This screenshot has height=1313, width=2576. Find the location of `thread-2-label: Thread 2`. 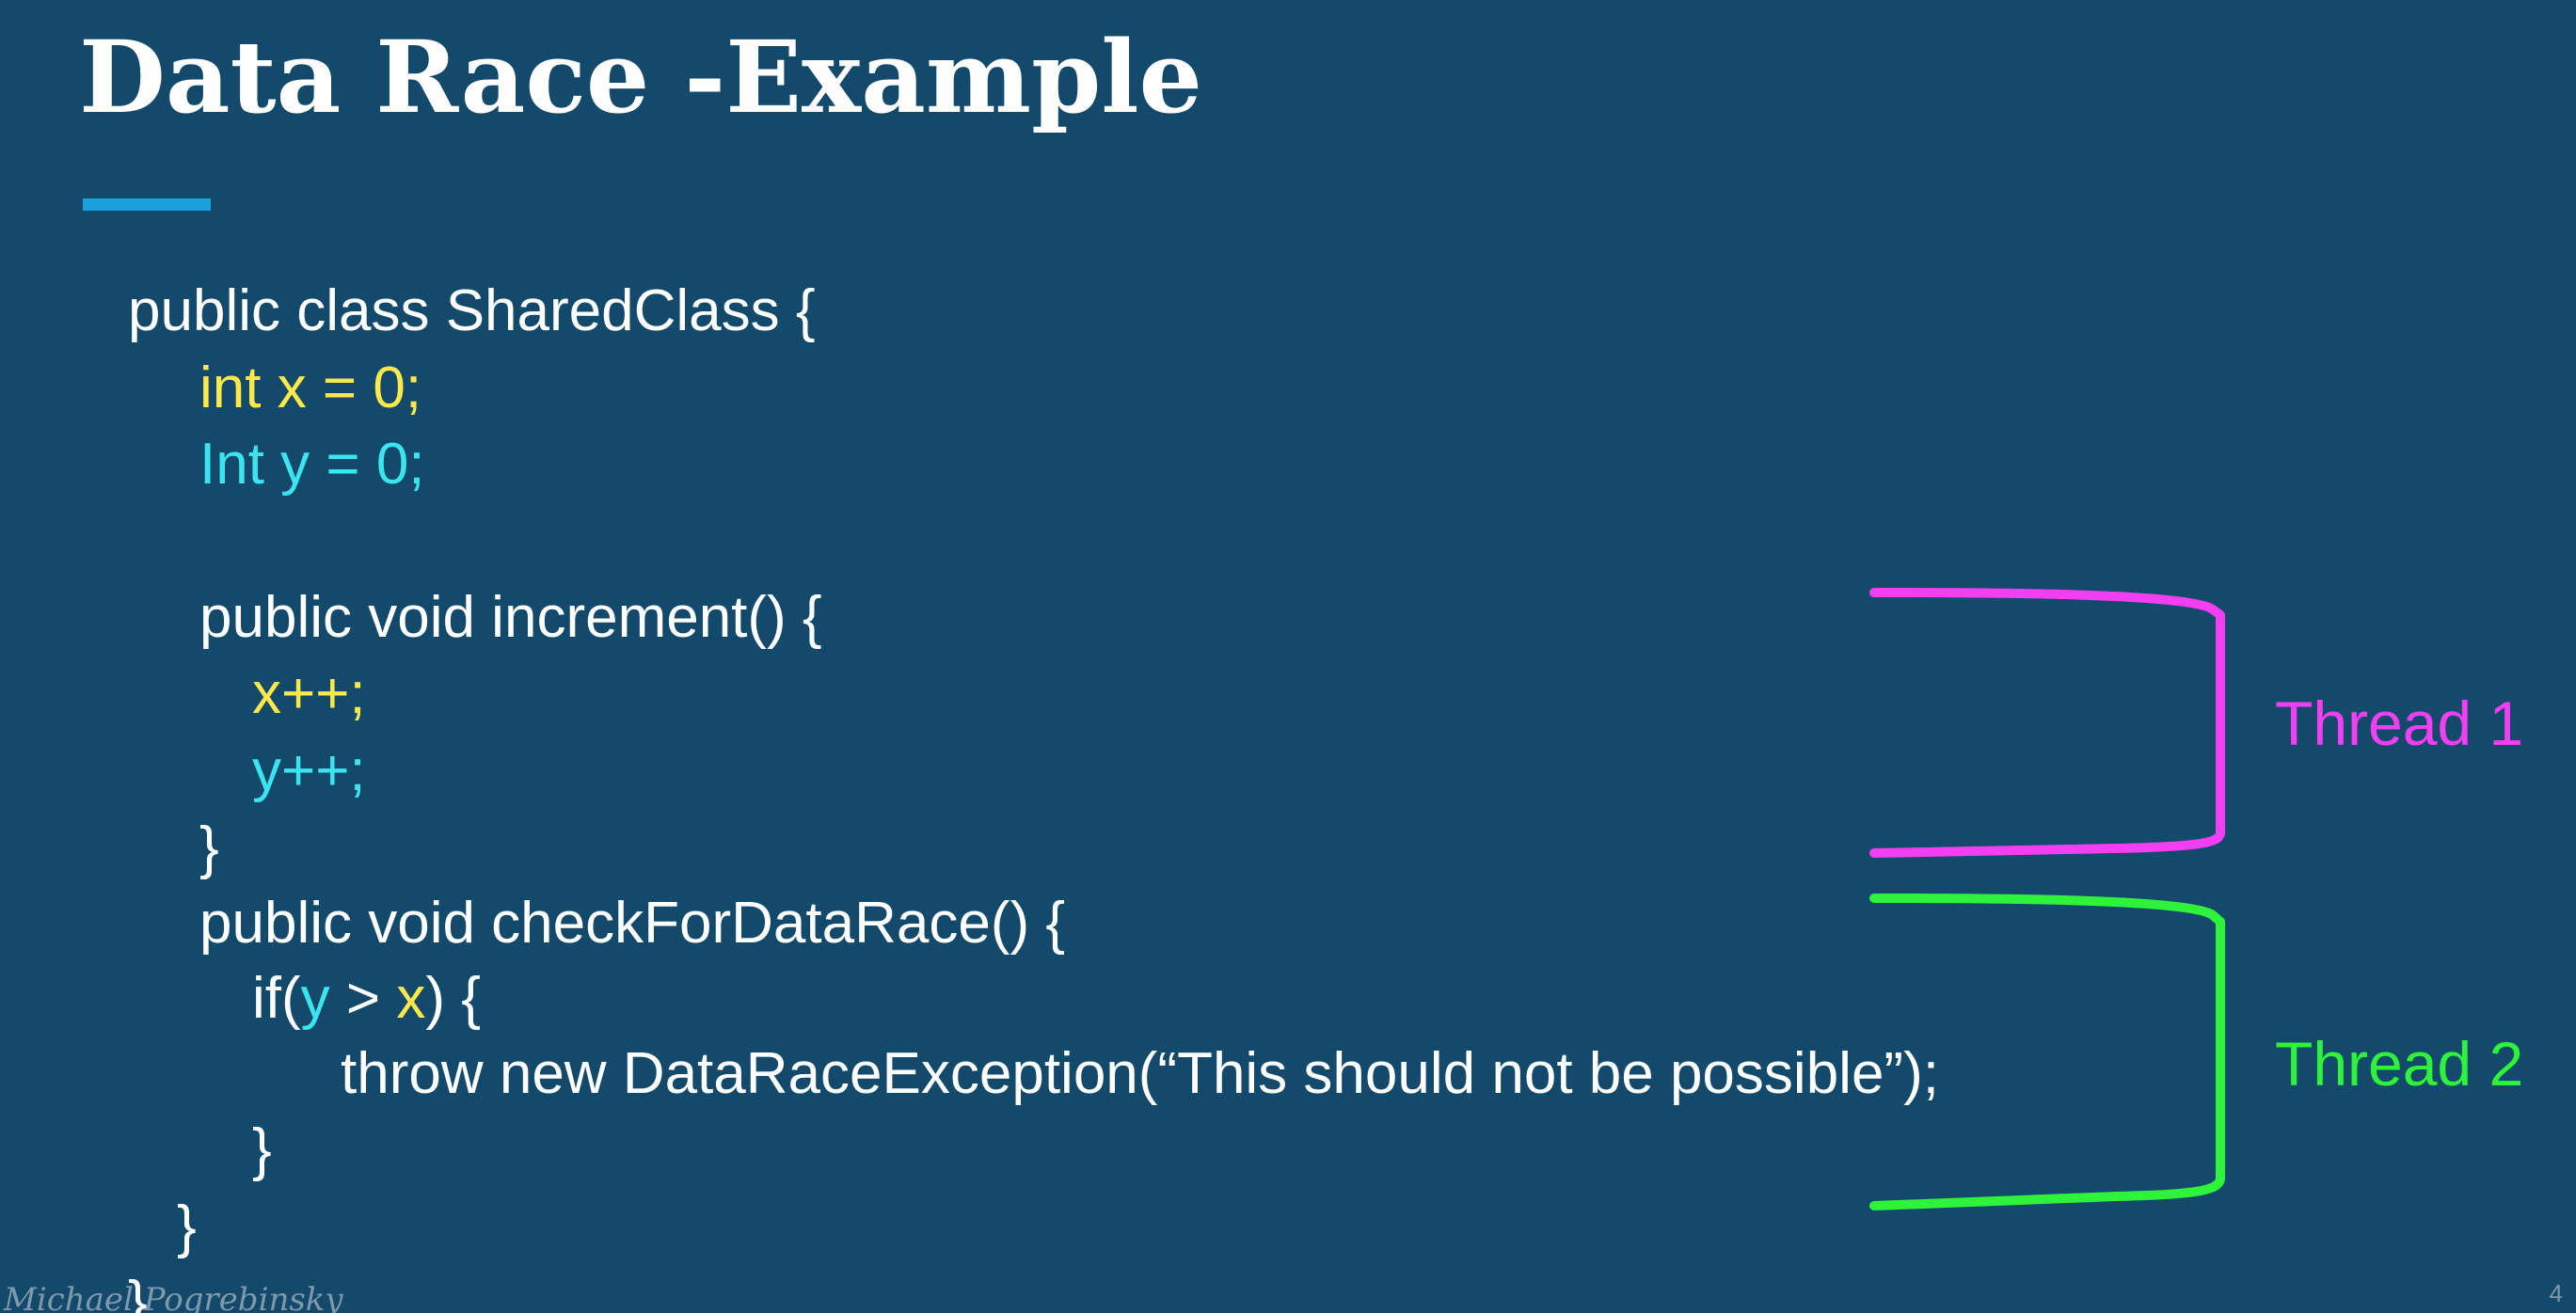

thread-2-label: Thread 2 is located at coordinates (2399, 1064).